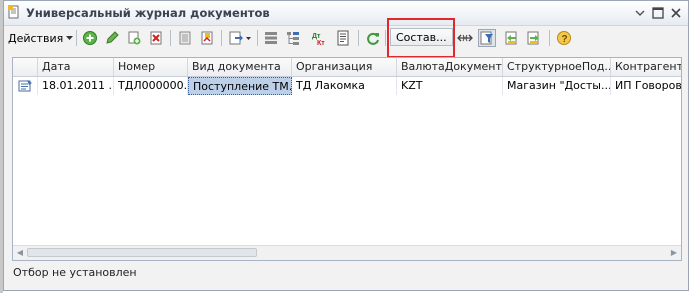 The height and width of the screenshot is (293, 691). Describe the element at coordinates (156, 38) in the screenshot. I see `delete-icon` at that location.